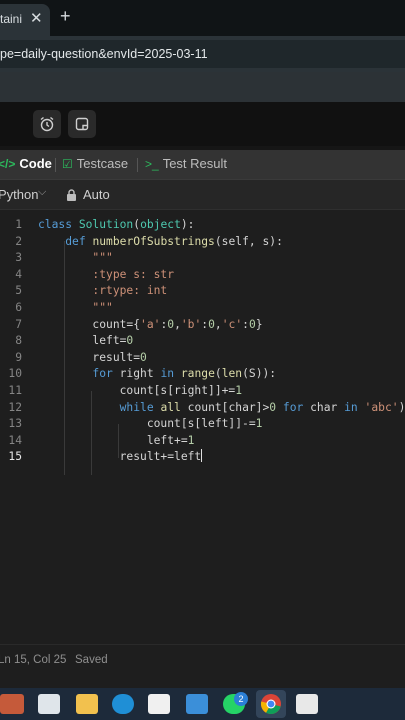 This screenshot has width=405, height=720. What do you see at coordinates (18, 258) in the screenshot?
I see `line-number: 3` at bounding box center [18, 258].